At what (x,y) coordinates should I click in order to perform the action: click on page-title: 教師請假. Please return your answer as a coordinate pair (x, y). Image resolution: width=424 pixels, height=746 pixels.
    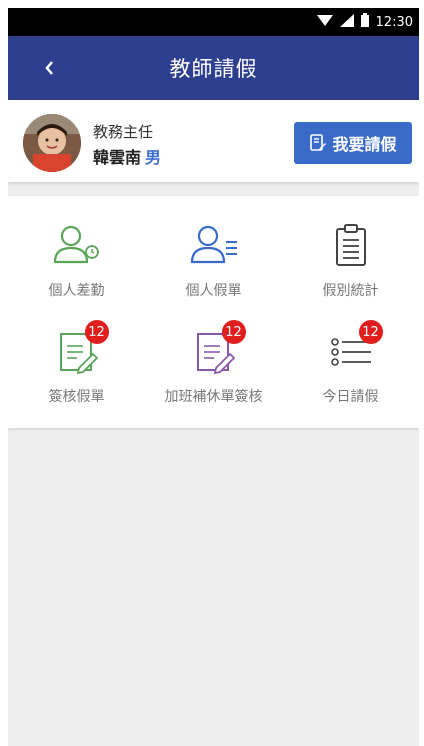
    Looking at the image, I should click on (213, 69).